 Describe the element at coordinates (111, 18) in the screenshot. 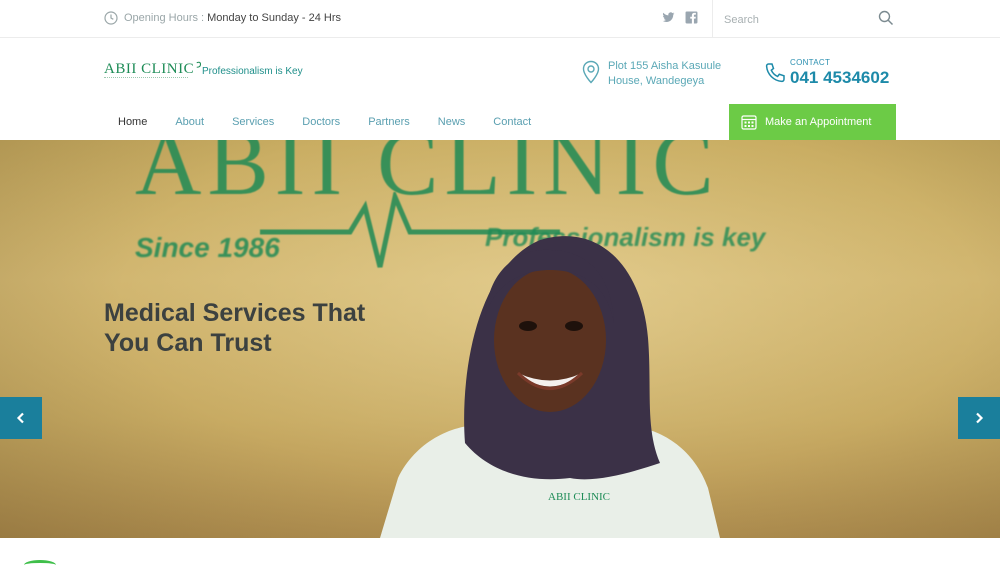

I see `clock-icon` at that location.